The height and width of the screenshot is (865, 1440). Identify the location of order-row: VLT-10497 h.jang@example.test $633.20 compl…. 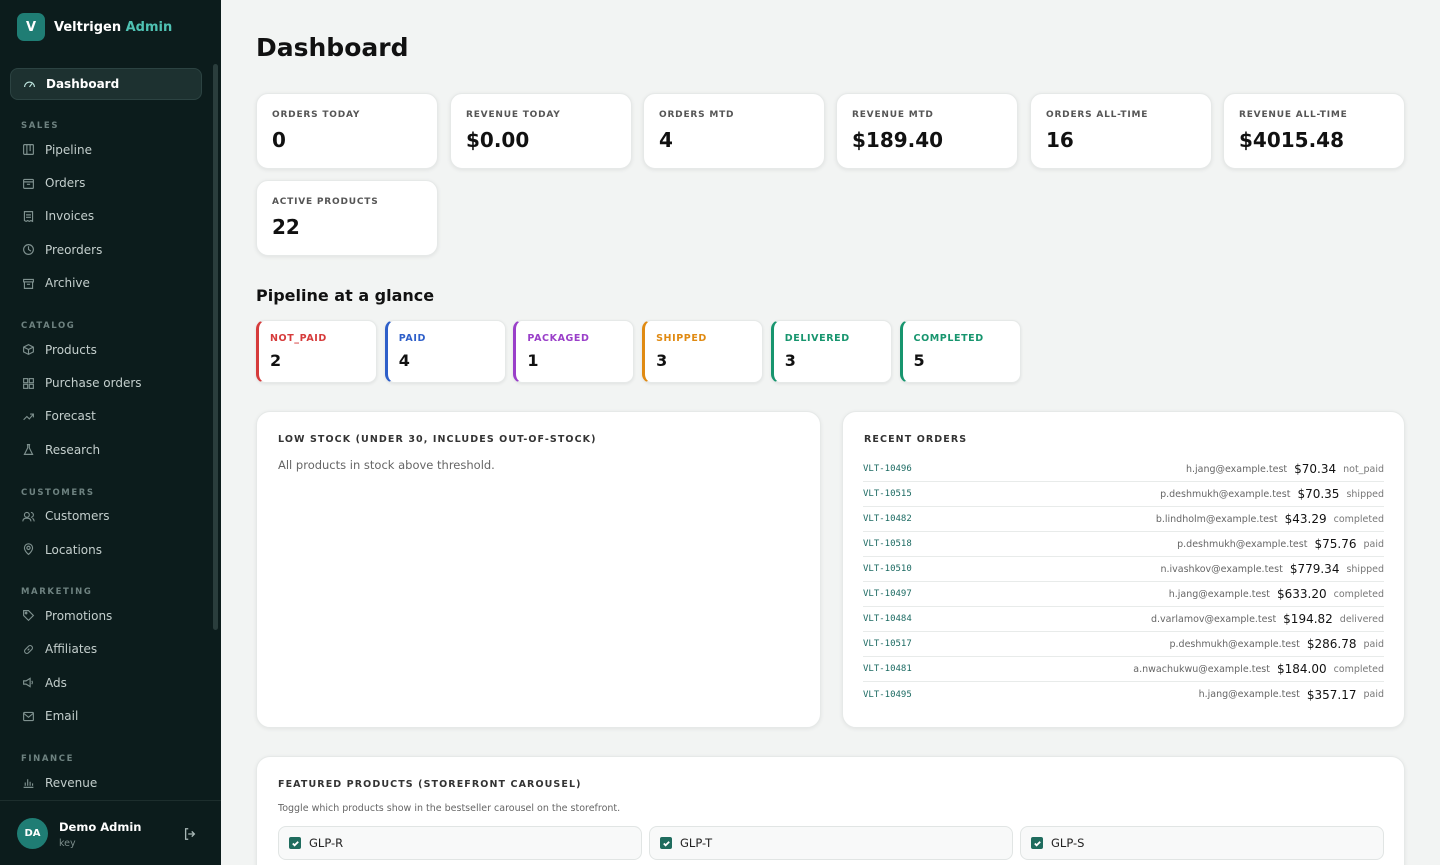
(1123, 594).